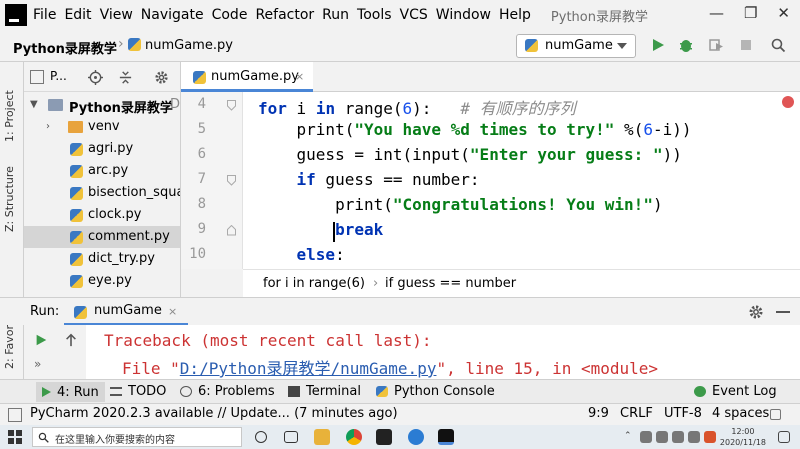 This screenshot has height=449, width=800. What do you see at coordinates (15, 437) in the screenshot?
I see `windows-start-icon` at bounding box center [15, 437].